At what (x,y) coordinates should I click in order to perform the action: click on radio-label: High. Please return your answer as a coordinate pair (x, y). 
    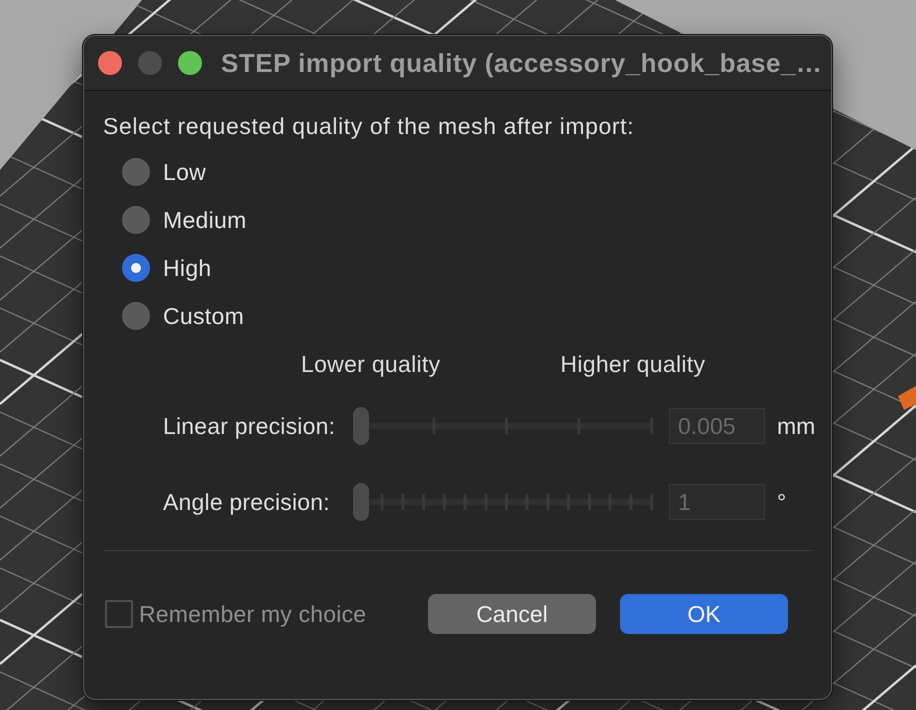
    Looking at the image, I should click on (187, 268).